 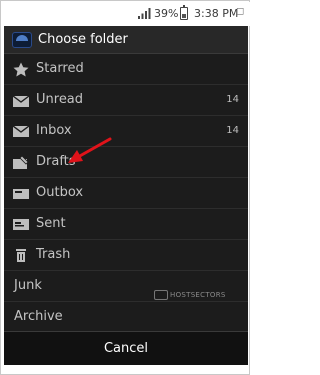 What do you see at coordinates (240, 11) in the screenshot?
I see `overflow-icon: ◻` at bounding box center [240, 11].